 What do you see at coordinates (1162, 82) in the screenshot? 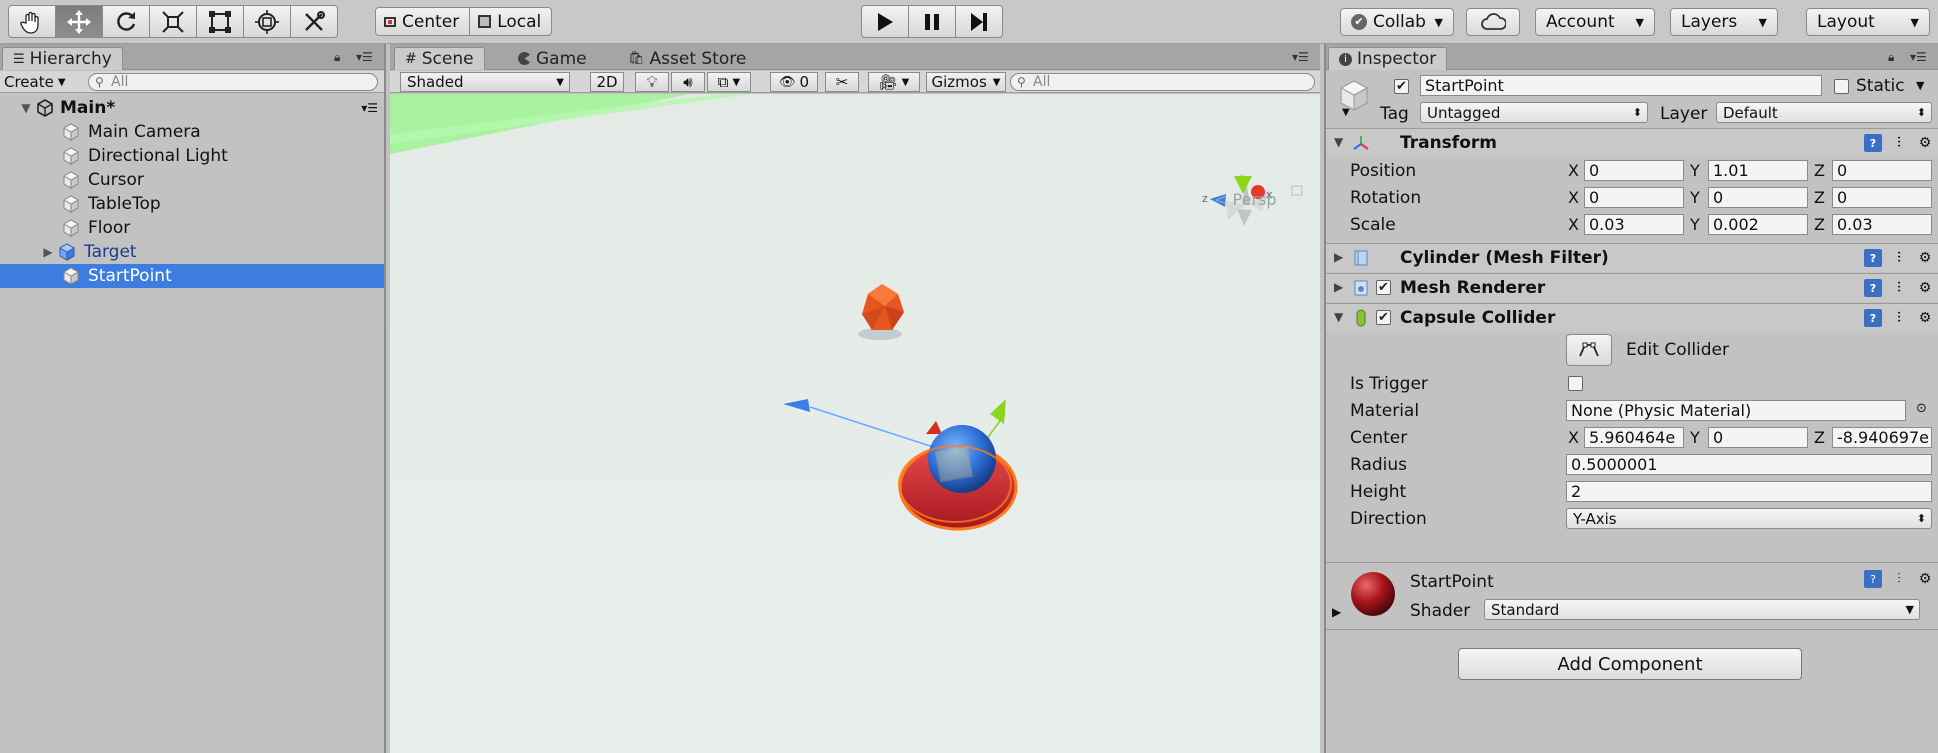
I see `scene-search-input: ⚲ All` at bounding box center [1162, 82].